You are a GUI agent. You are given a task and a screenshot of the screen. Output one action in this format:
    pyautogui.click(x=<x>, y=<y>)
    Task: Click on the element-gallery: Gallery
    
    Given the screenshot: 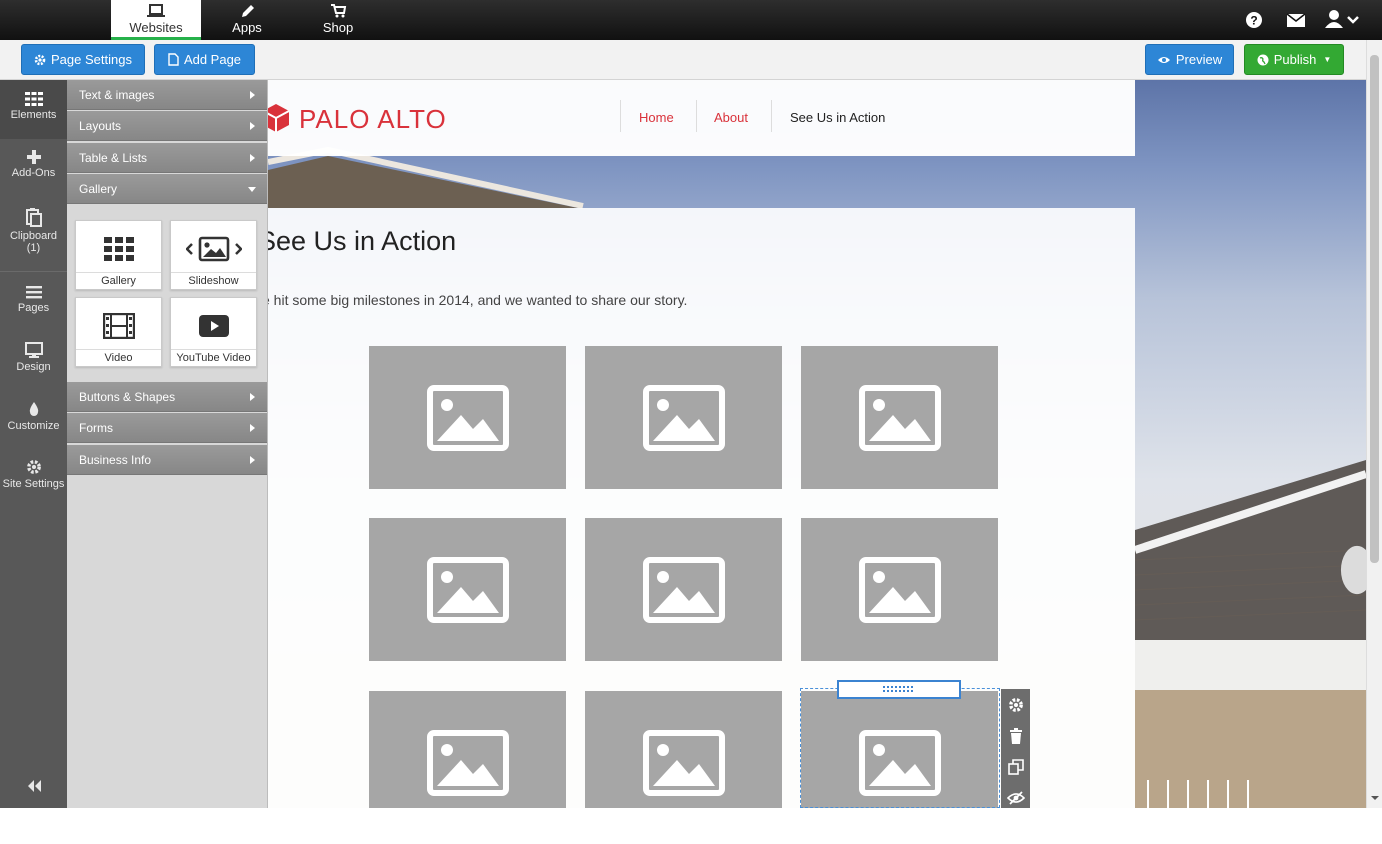 What is the action you would take?
    pyautogui.click(x=118, y=255)
    